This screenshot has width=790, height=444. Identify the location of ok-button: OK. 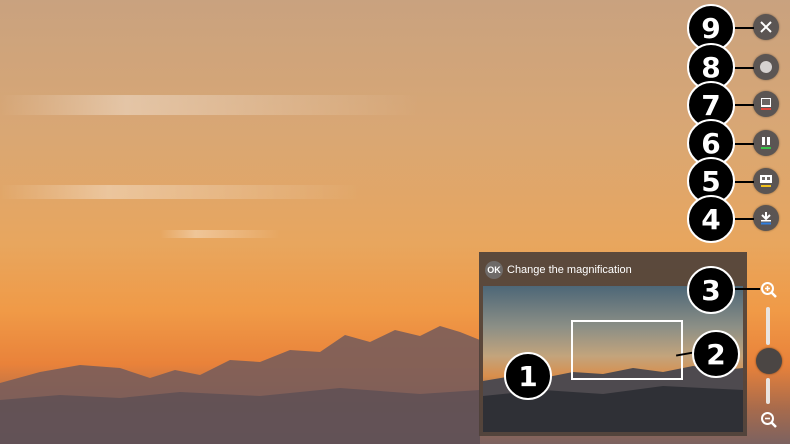
(494, 270).